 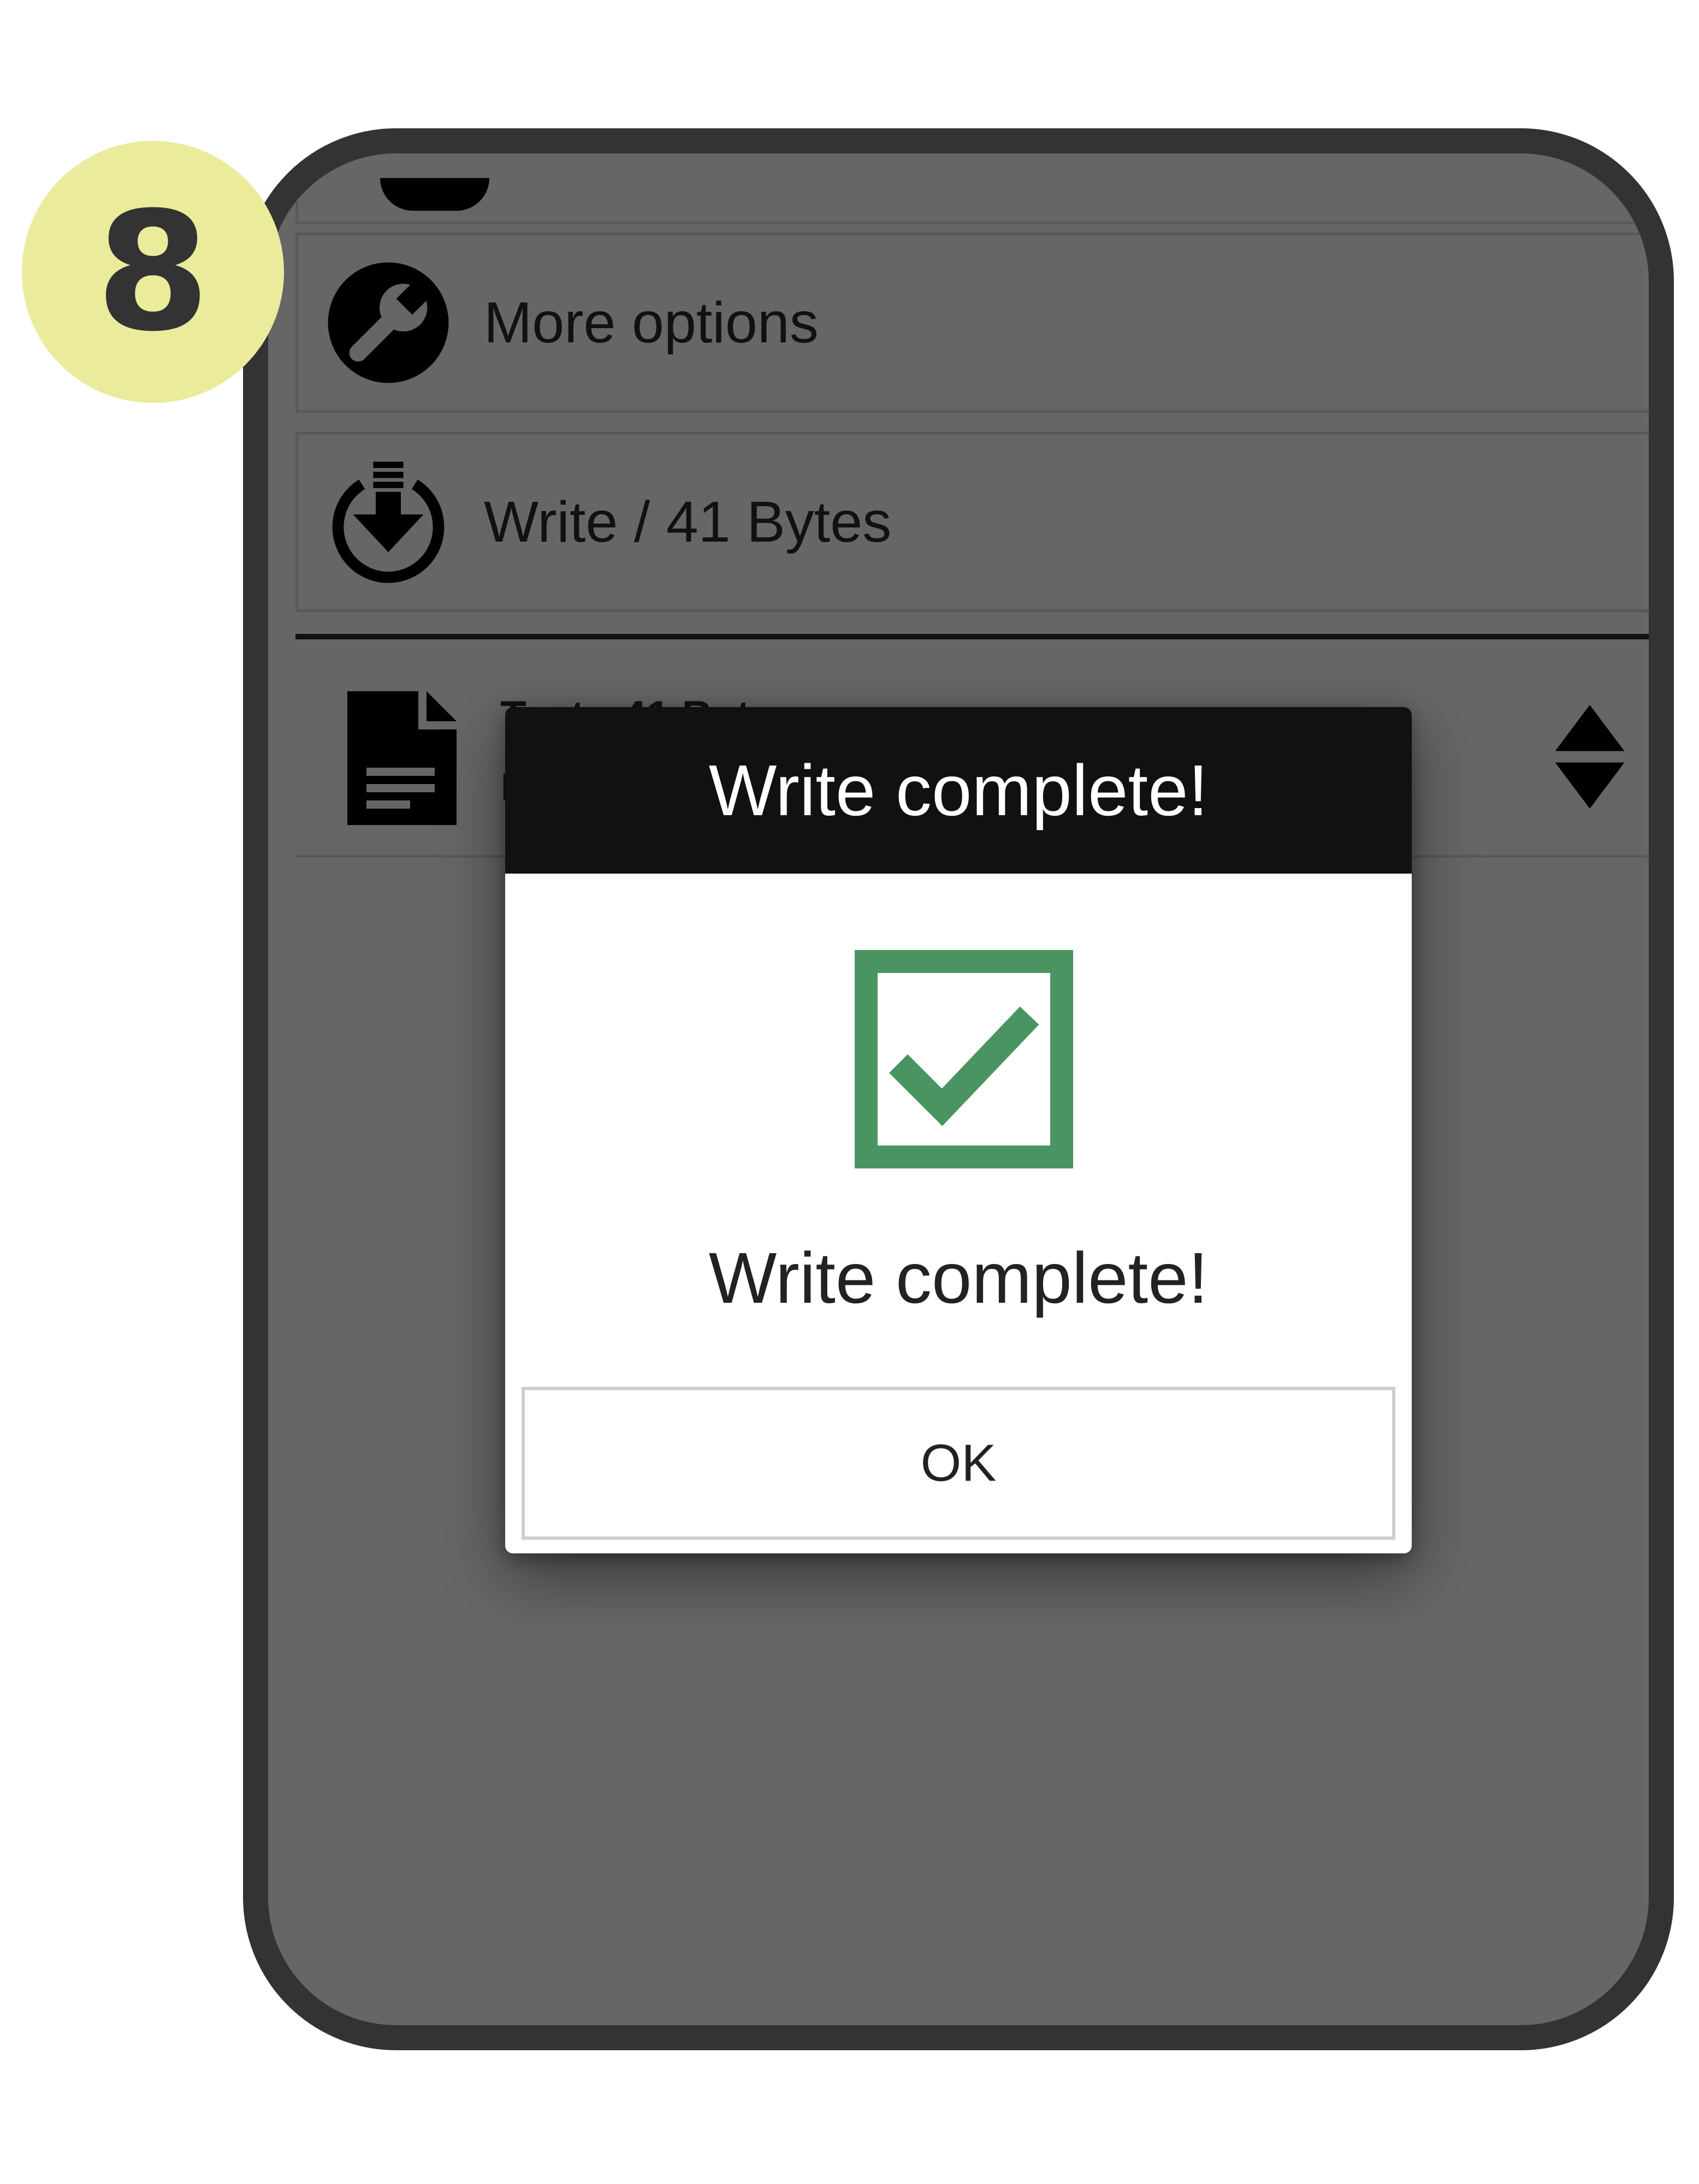 I want to click on section-divider, so click(x=972, y=636).